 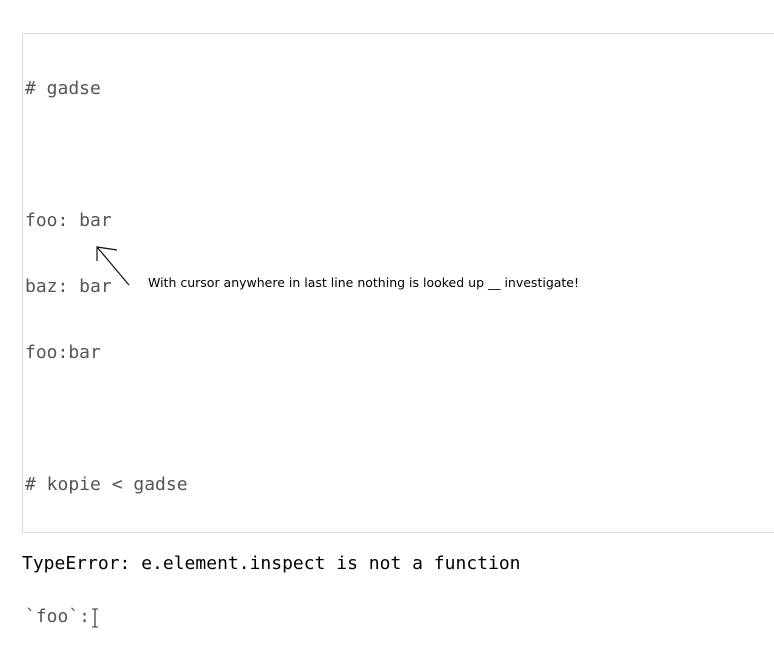 I want to click on arrow-up-left-icon, so click(x=113, y=266).